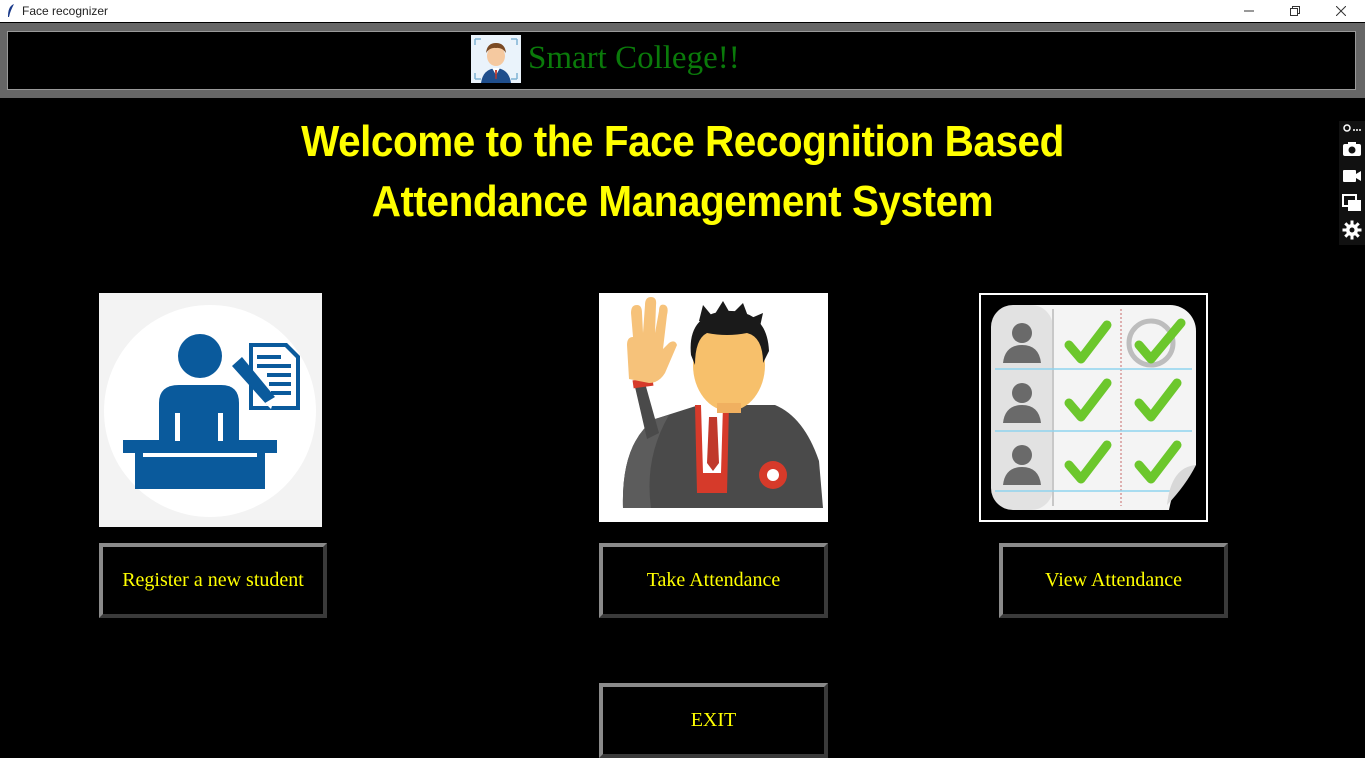  What do you see at coordinates (1113, 580) in the screenshot?
I see `view-attendance-button: View Attendance` at bounding box center [1113, 580].